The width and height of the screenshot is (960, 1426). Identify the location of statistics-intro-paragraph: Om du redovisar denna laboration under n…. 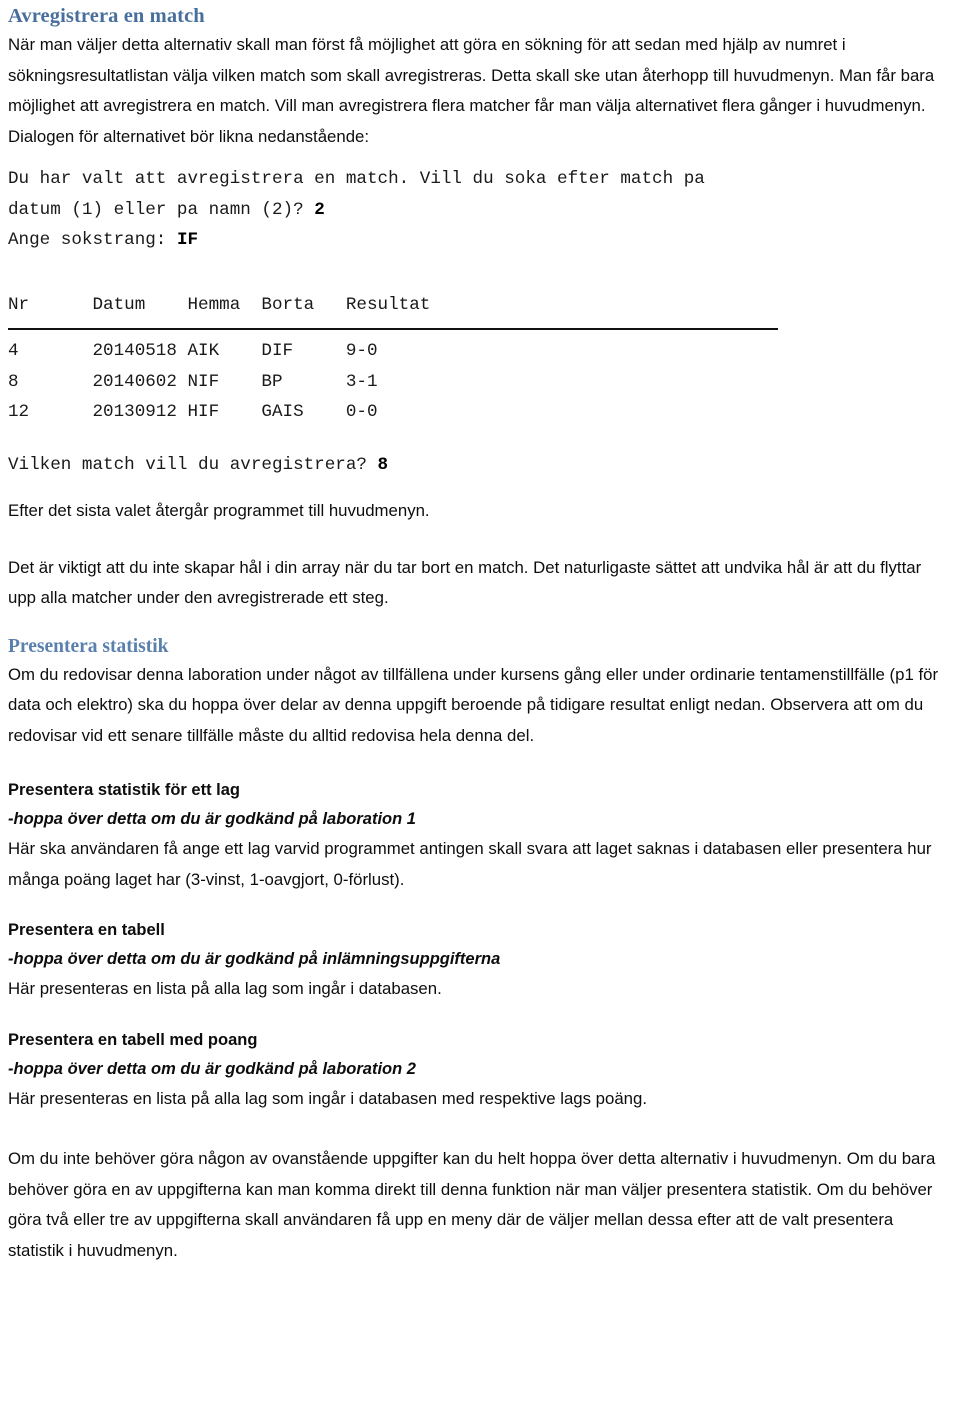
(473, 704).